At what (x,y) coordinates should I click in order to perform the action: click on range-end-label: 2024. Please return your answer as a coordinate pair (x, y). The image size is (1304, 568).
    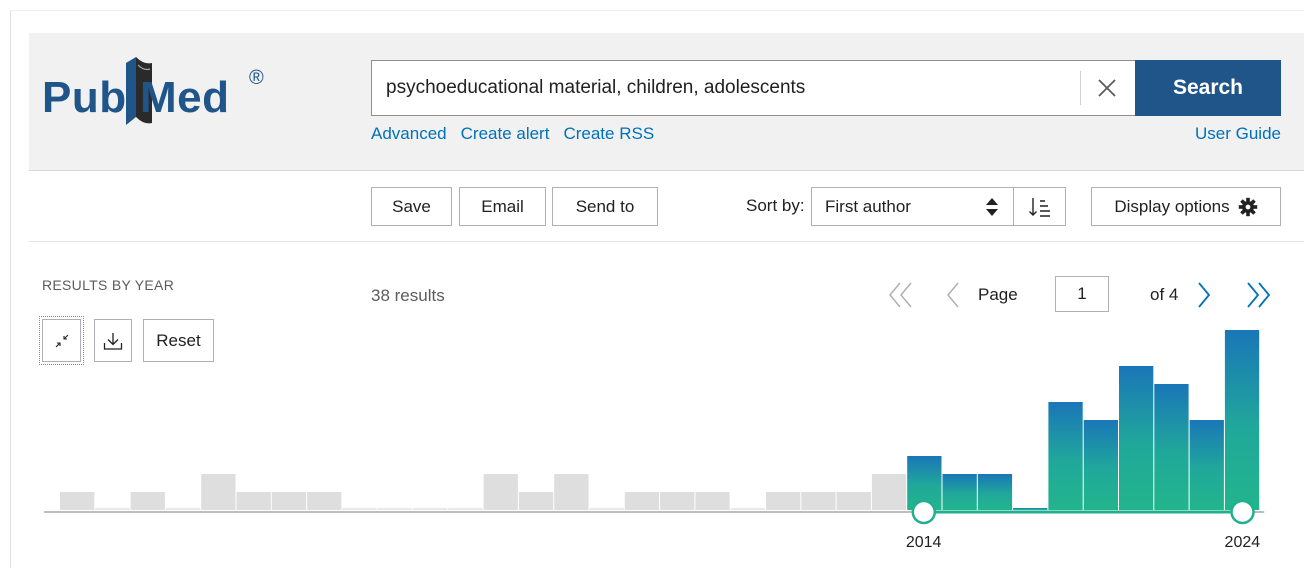
    Looking at the image, I should click on (1242, 542).